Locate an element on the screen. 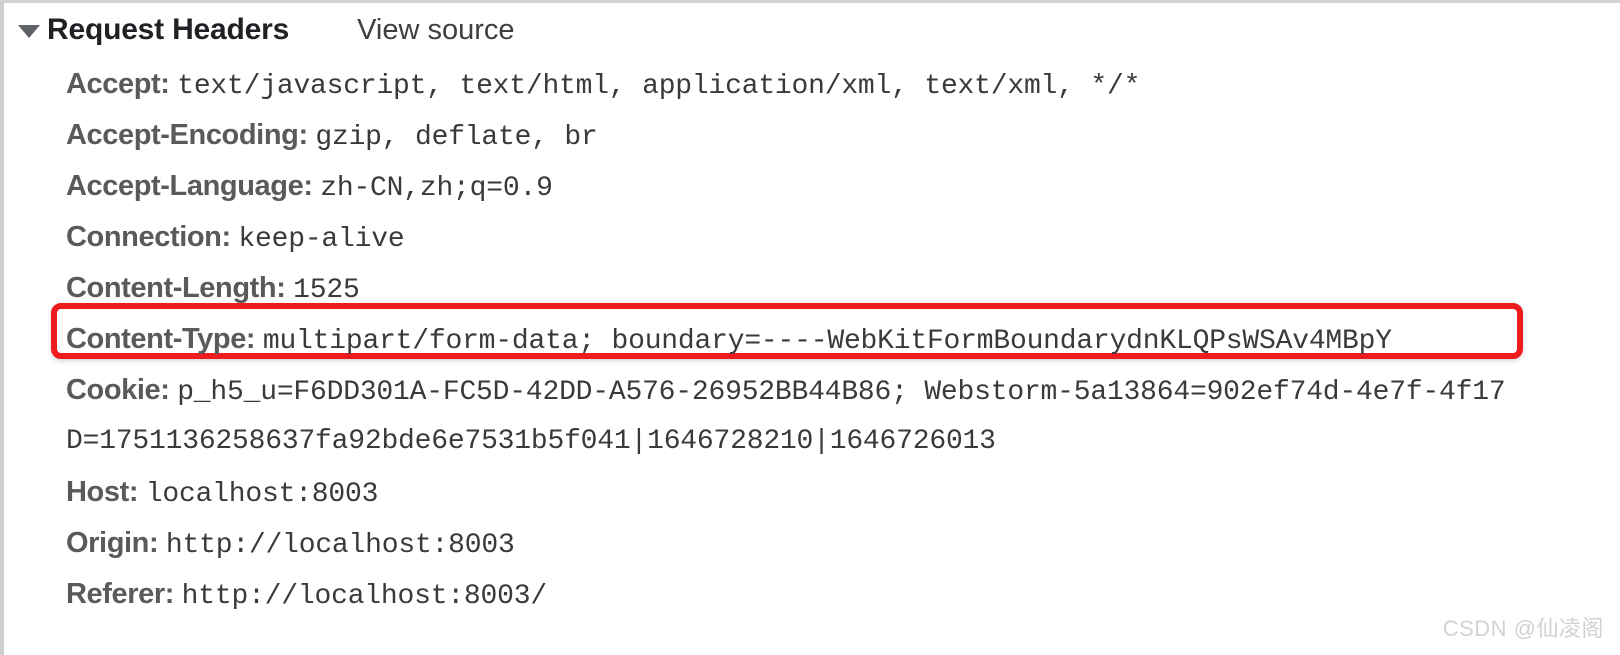  header-name: Accept-Encoding: is located at coordinates (191, 135).